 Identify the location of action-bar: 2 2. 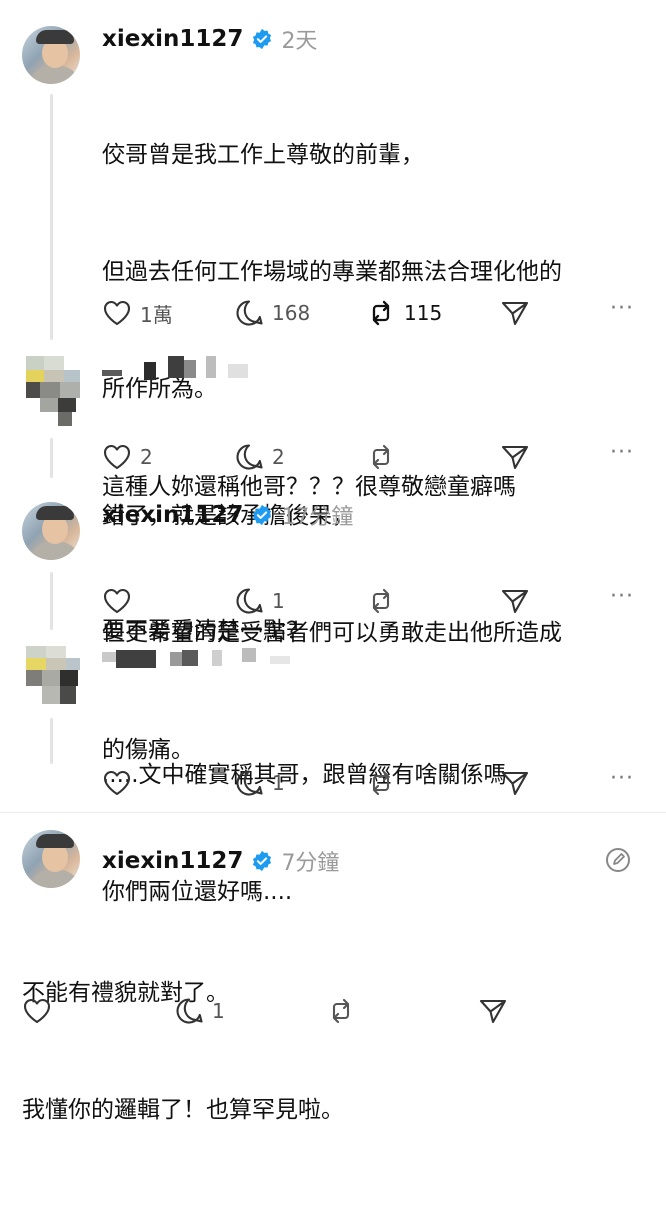
(316, 457).